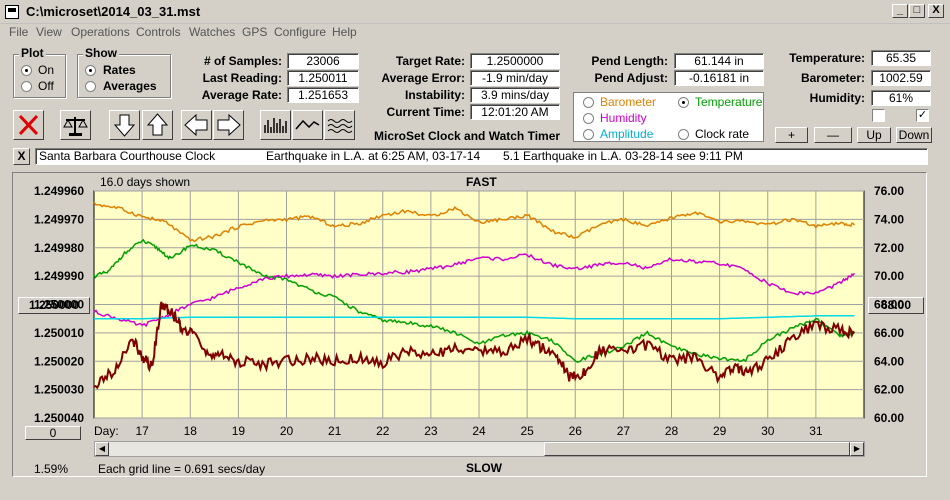 The height and width of the screenshot is (500, 950). Describe the element at coordinates (239, 431) in the screenshot. I see `x-tick: 19` at that location.